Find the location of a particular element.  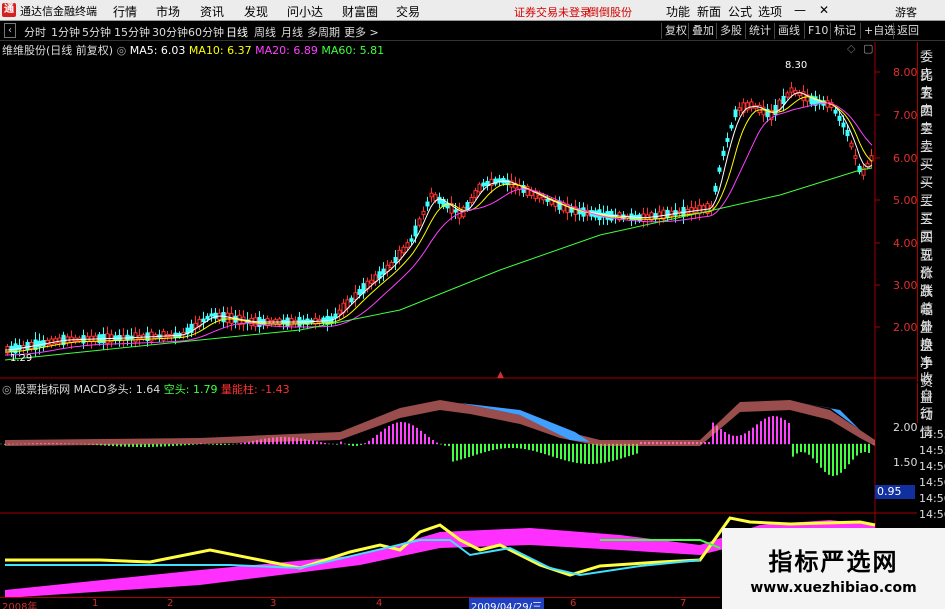

date-label: 4 is located at coordinates (379, 603).